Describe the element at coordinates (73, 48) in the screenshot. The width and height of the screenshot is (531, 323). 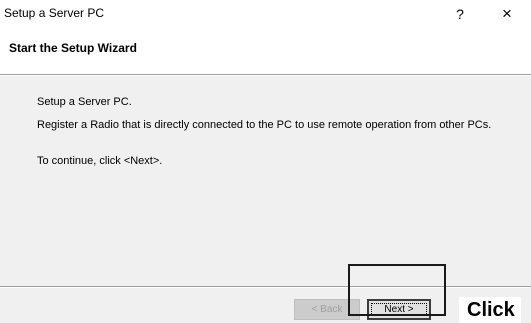
I see `page-heading: Start the Setup Wizard` at that location.